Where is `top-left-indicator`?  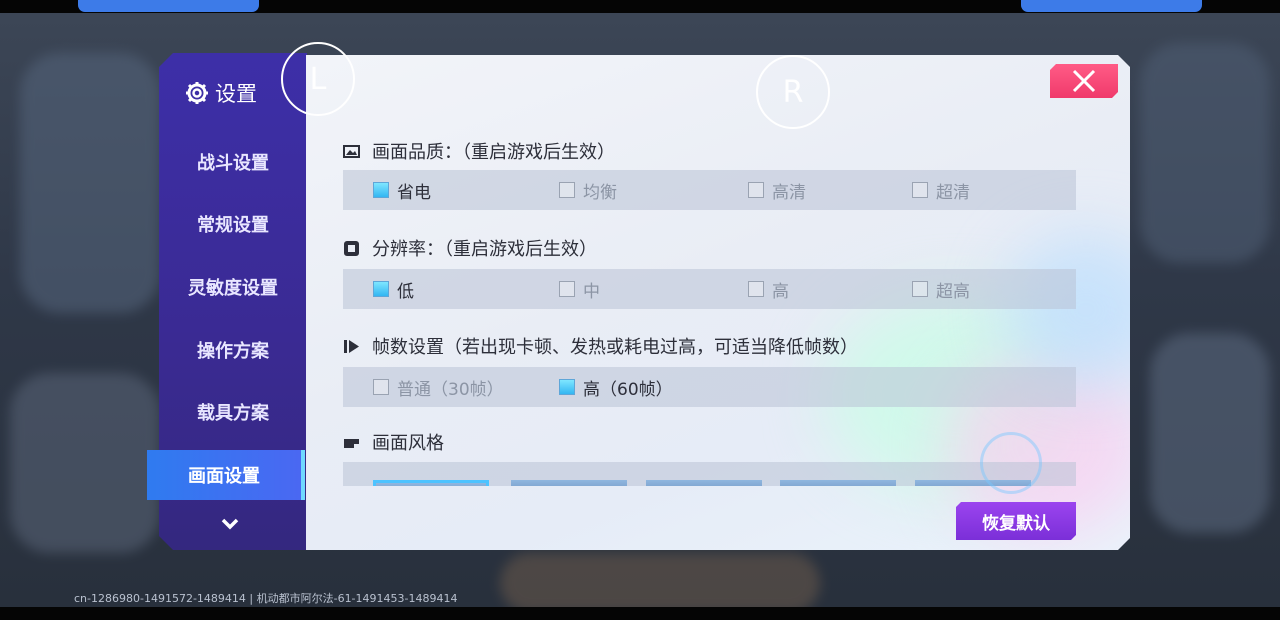 top-left-indicator is located at coordinates (168, 6).